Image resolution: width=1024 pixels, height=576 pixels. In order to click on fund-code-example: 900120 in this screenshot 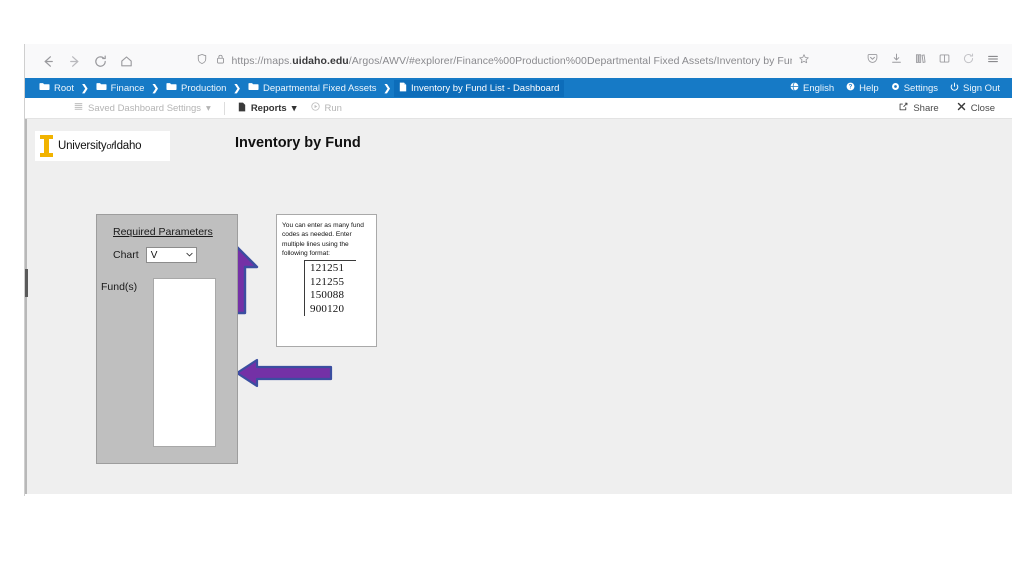, I will do `click(327, 308)`.